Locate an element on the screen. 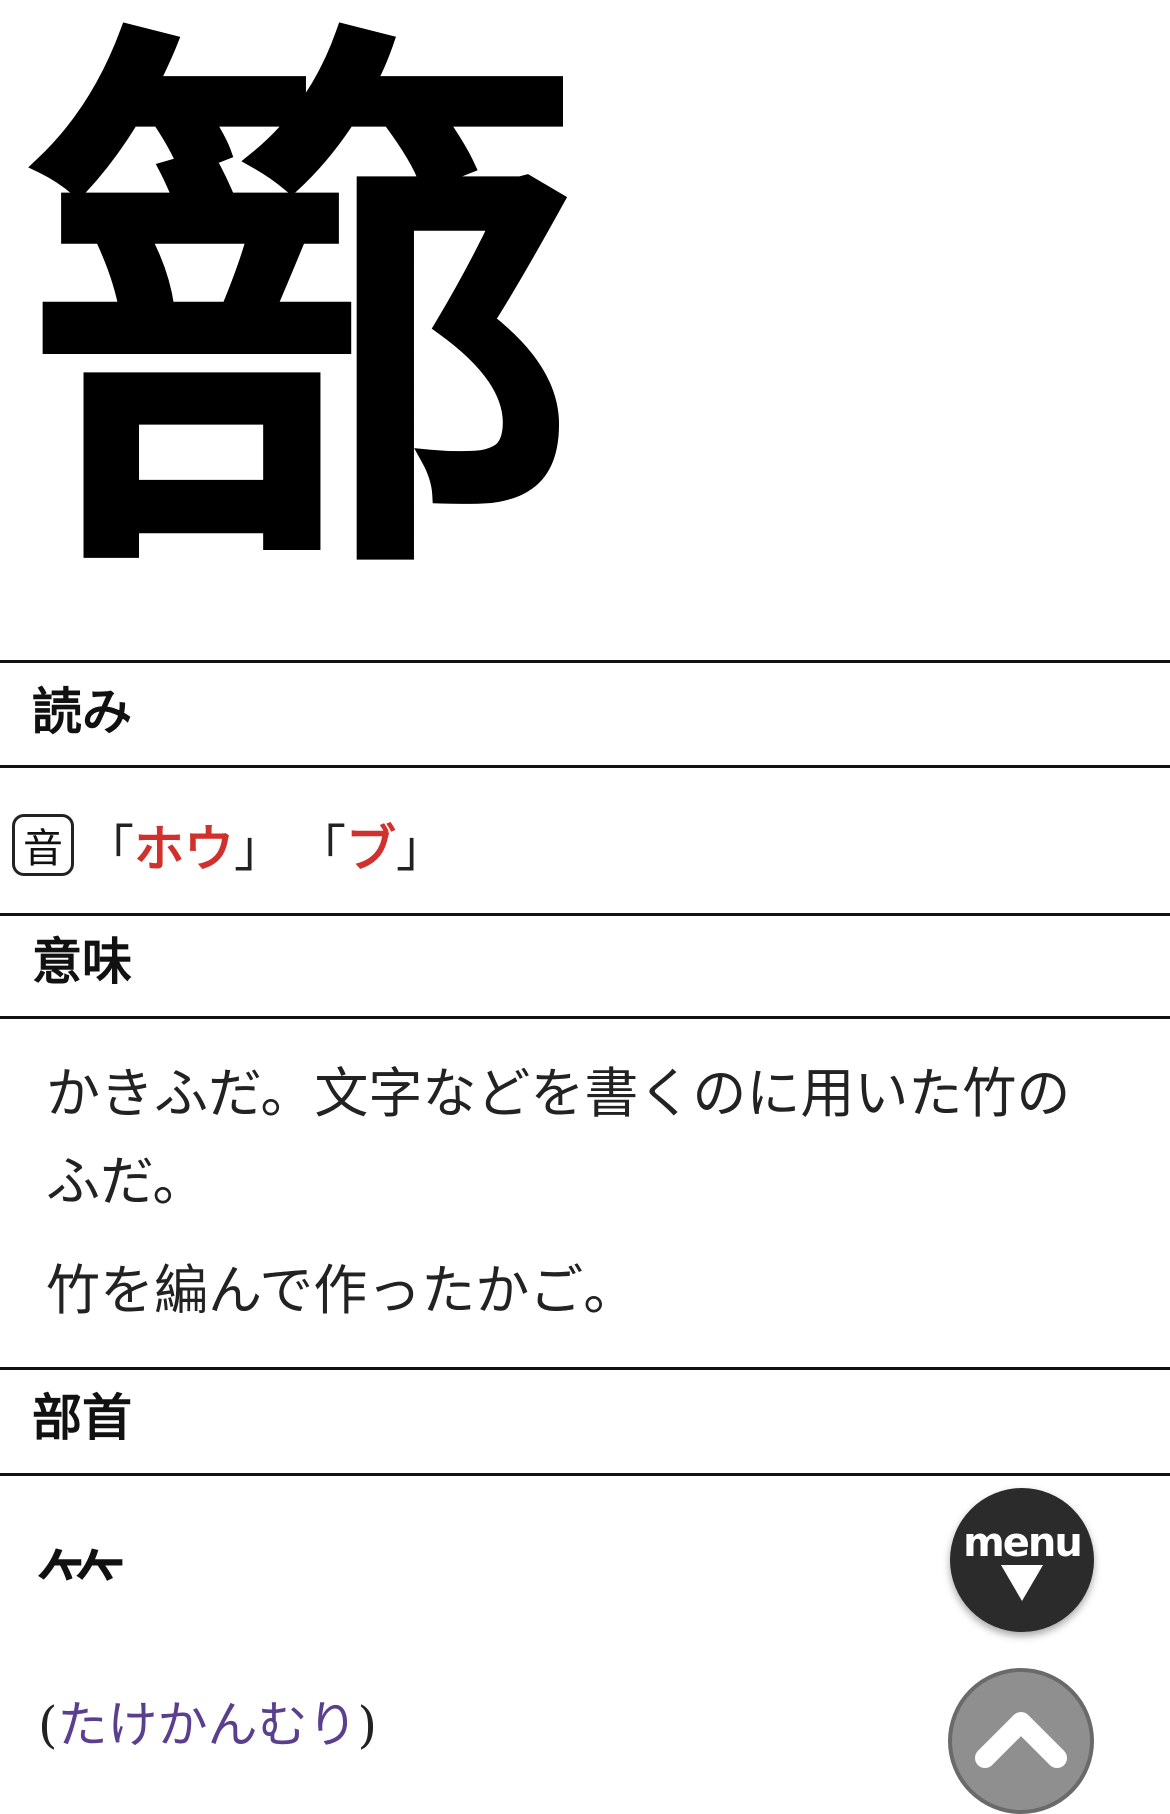 The height and width of the screenshot is (1814, 1170). section-title-bushu: 部首 is located at coordinates (82, 1418).